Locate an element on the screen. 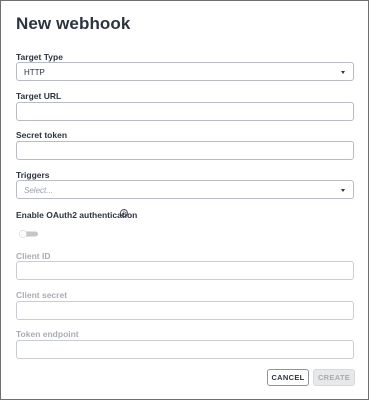 This screenshot has height=400, width=369. client-secret-label: Client secret is located at coordinates (42, 295).